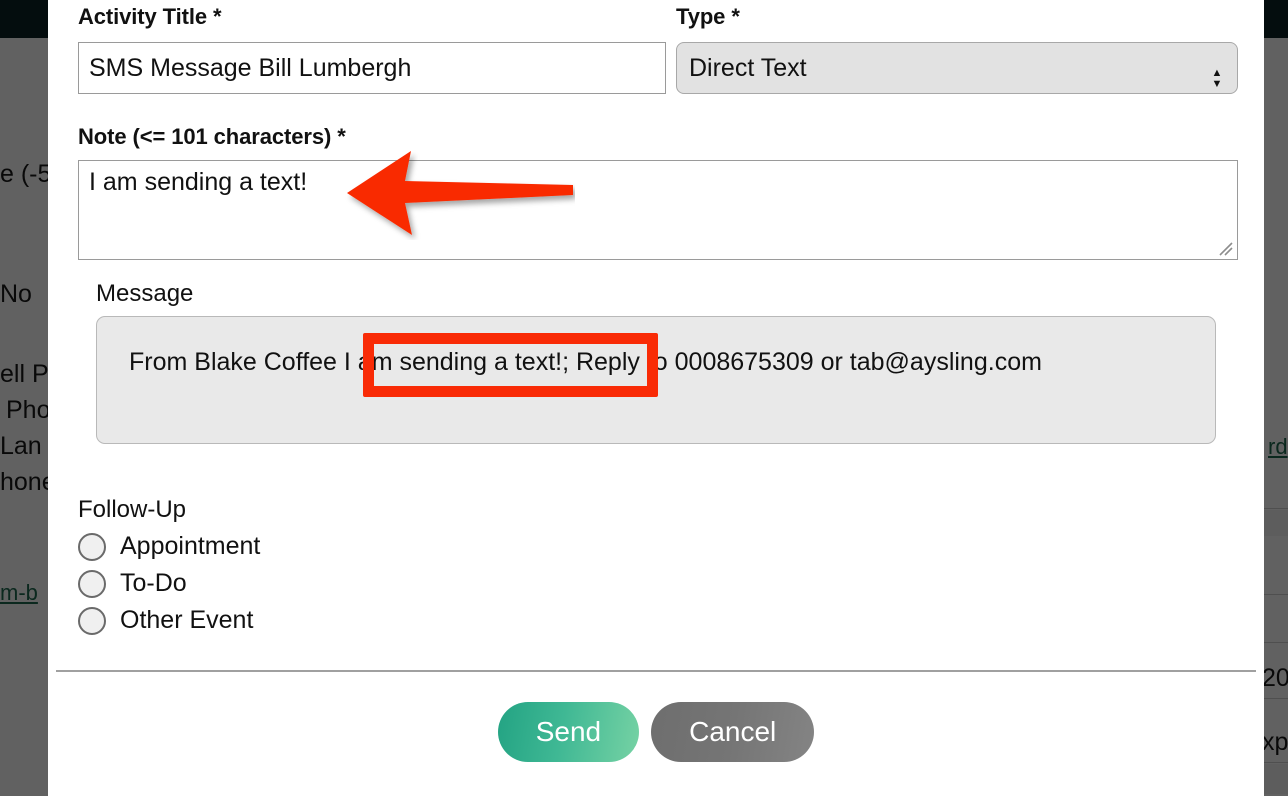 The image size is (1288, 796). I want to click on note-textarea: I am sending a text!, so click(658, 210).